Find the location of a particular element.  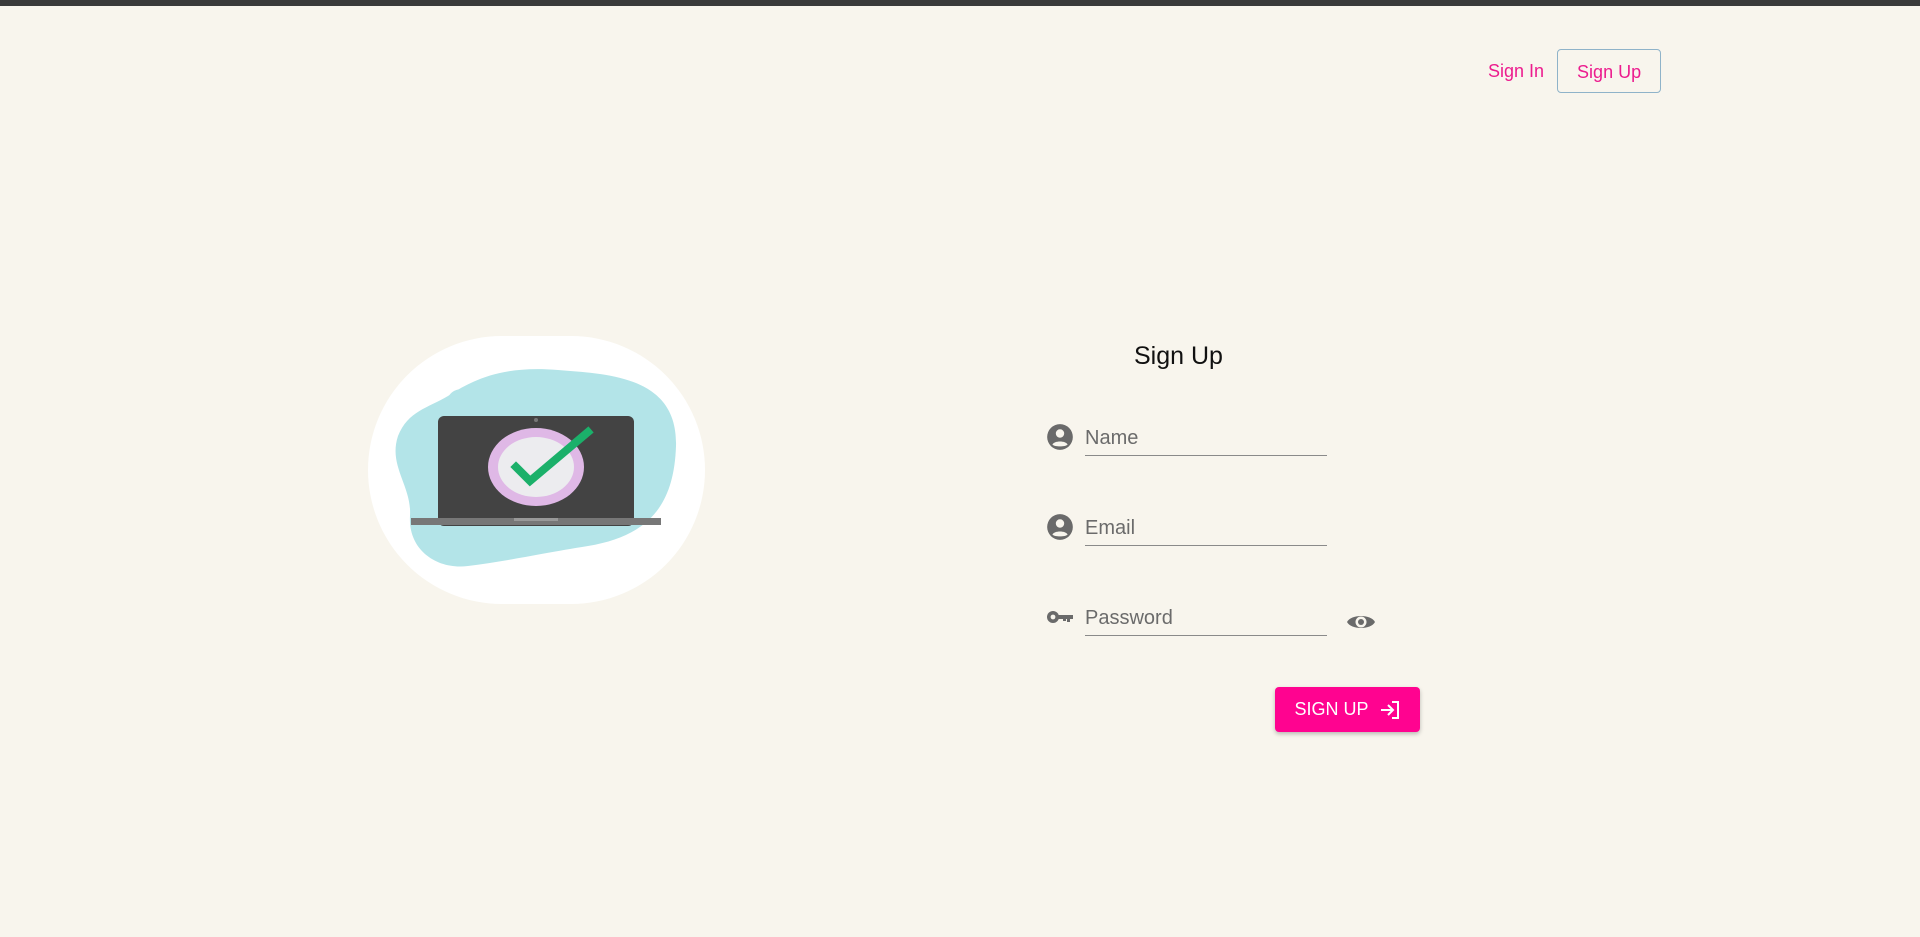

email-field is located at coordinates (1230, 530).